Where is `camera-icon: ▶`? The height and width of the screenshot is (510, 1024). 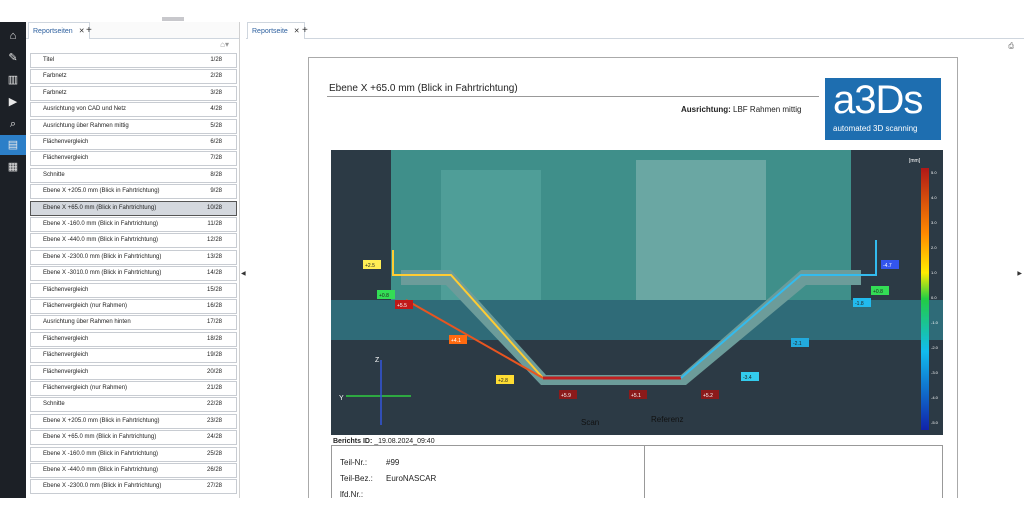
camera-icon: ▶ is located at coordinates (13, 102).